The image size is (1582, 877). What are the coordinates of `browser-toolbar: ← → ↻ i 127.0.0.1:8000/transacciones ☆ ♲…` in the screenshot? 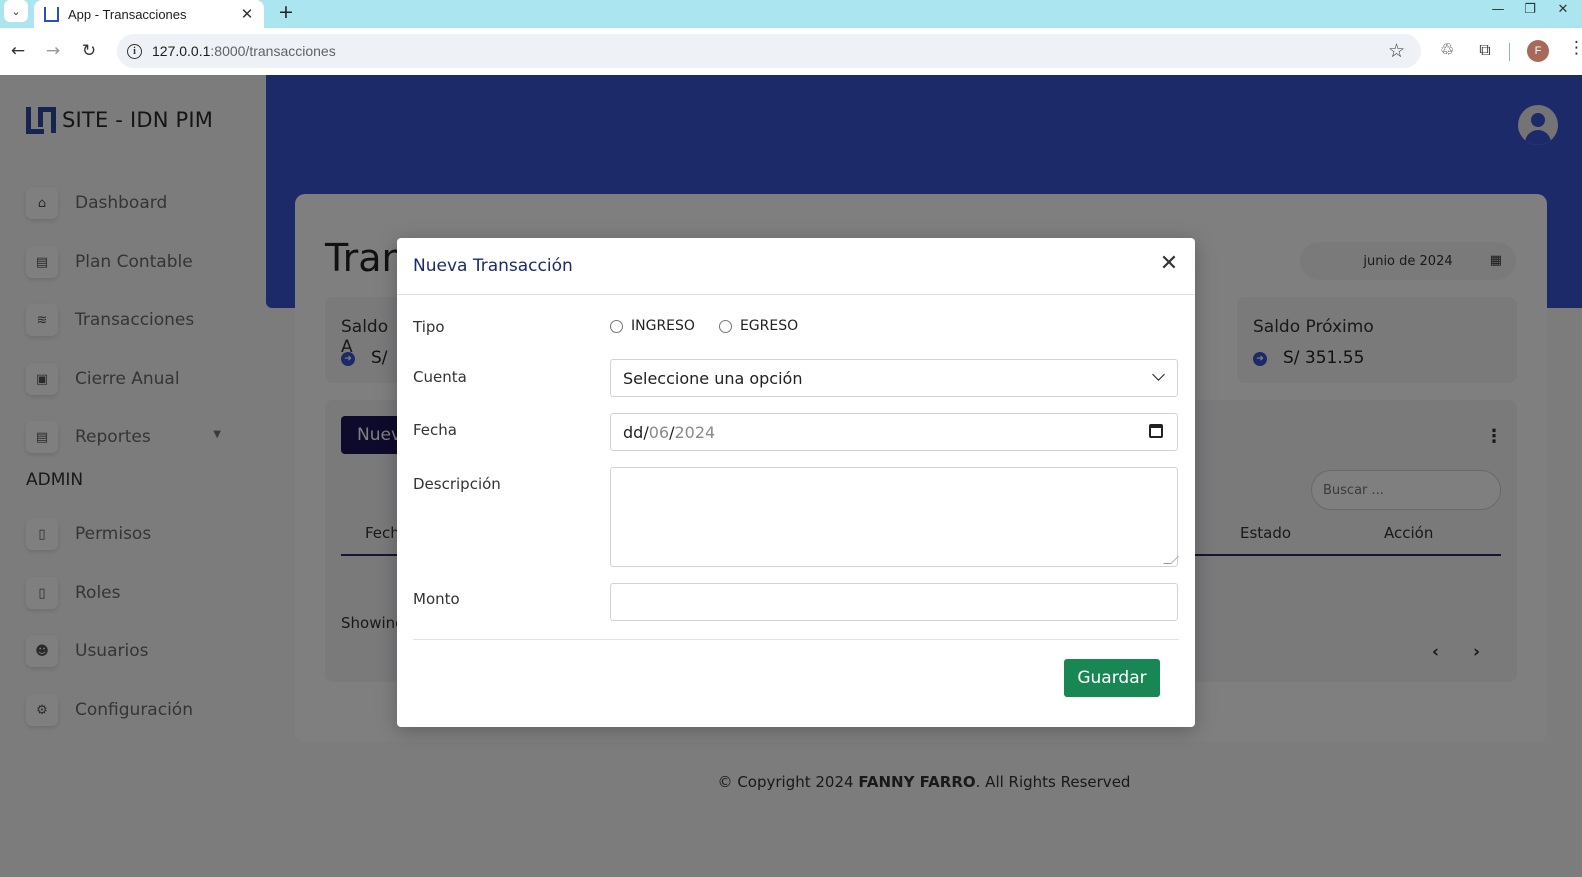 It's located at (791, 51).